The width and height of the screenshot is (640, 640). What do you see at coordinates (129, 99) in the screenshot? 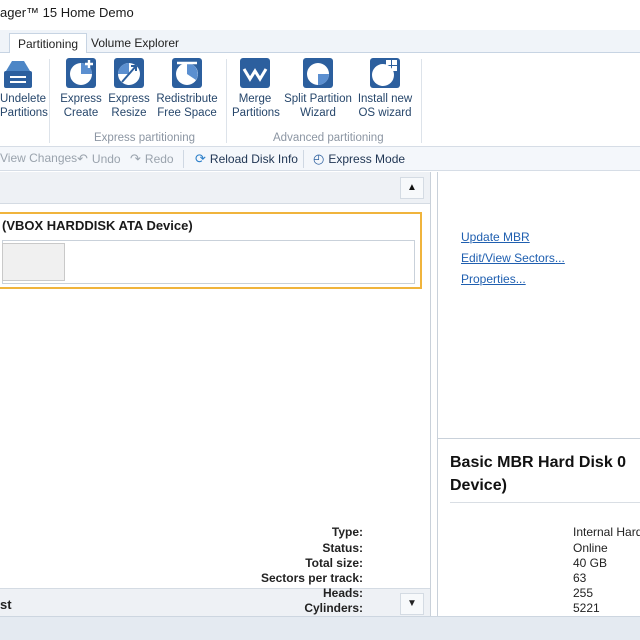
I see `express-resize-label-1: Express` at bounding box center [129, 99].